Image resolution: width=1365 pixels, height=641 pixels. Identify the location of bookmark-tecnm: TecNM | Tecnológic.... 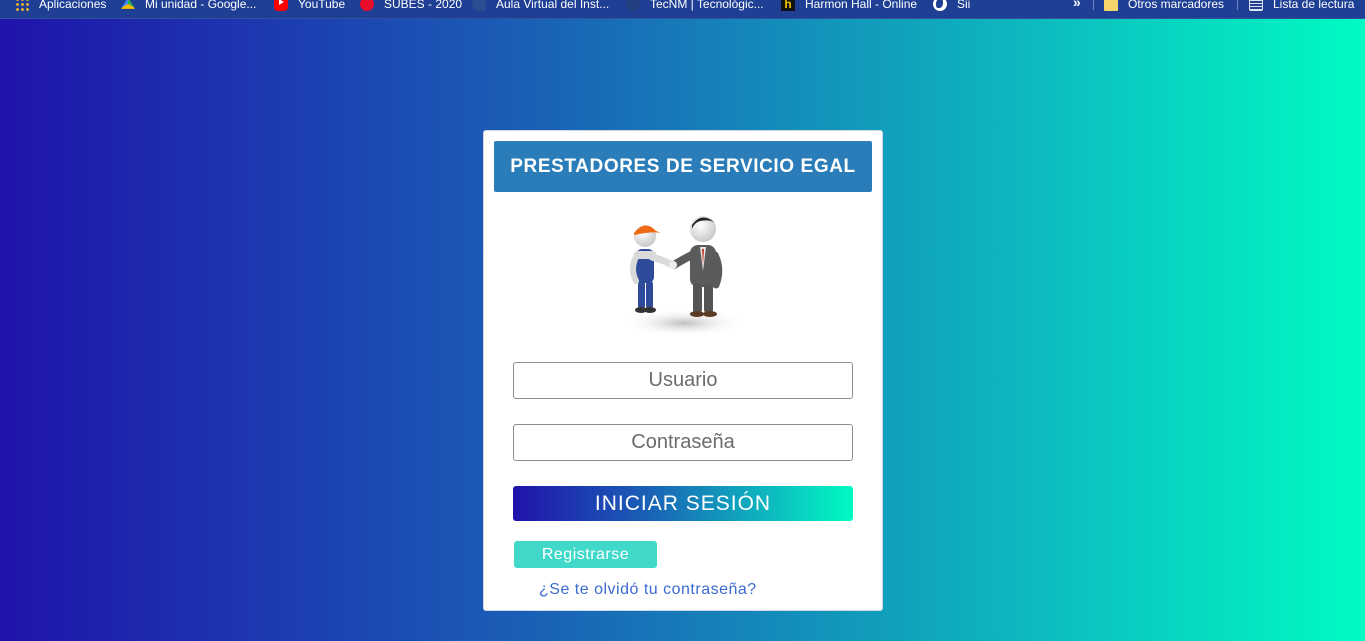
(695, 6).